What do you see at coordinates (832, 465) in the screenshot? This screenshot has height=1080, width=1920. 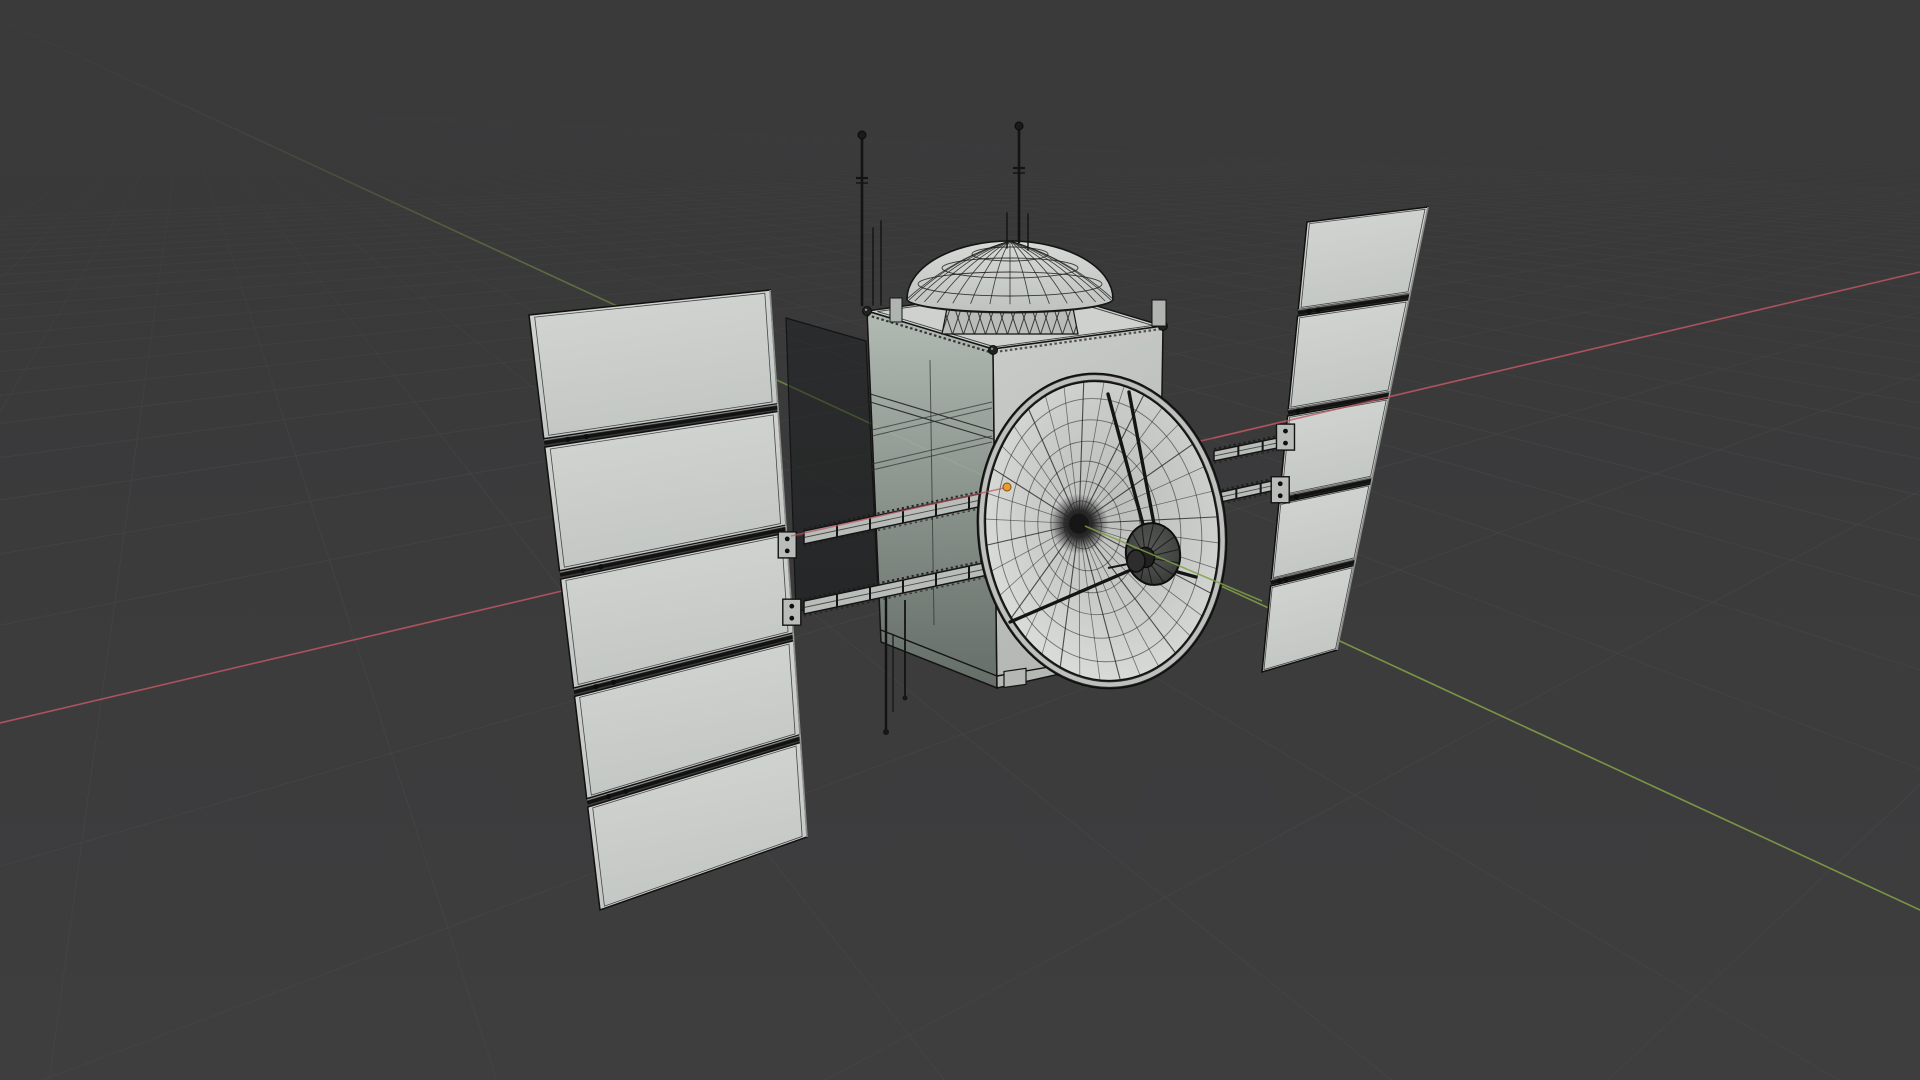 I see `body-glass-face` at bounding box center [832, 465].